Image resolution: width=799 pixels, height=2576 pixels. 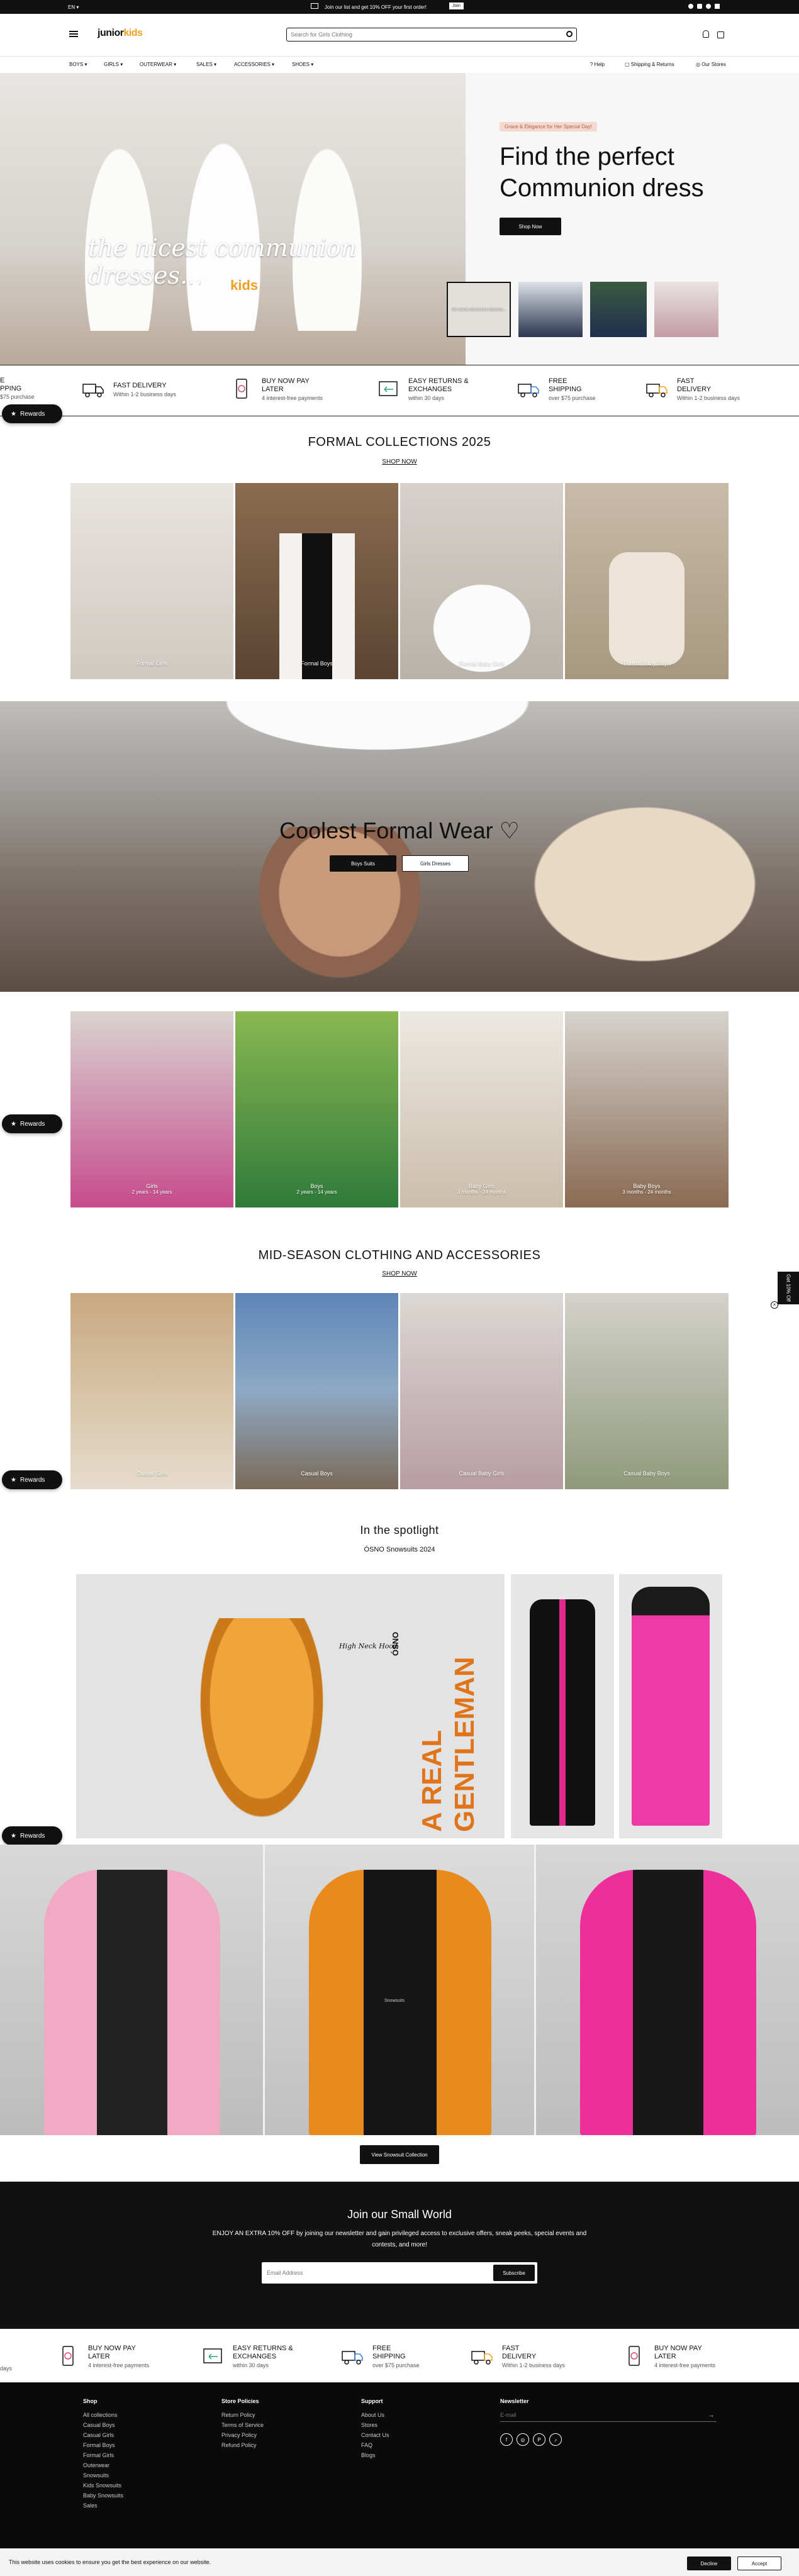 I want to click on nav-shoes: SHOES ▾, so click(x=302, y=64).